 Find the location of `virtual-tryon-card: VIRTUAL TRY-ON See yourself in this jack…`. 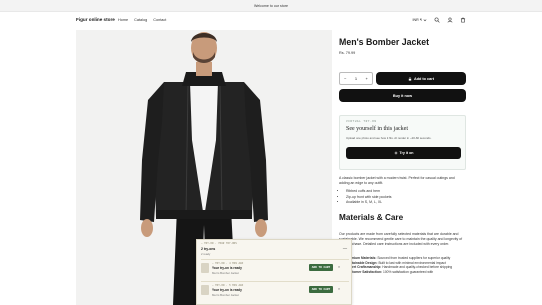

virtual-tryon-card: VIRTUAL TRY-ON See yourself in this jack… is located at coordinates (402, 142).